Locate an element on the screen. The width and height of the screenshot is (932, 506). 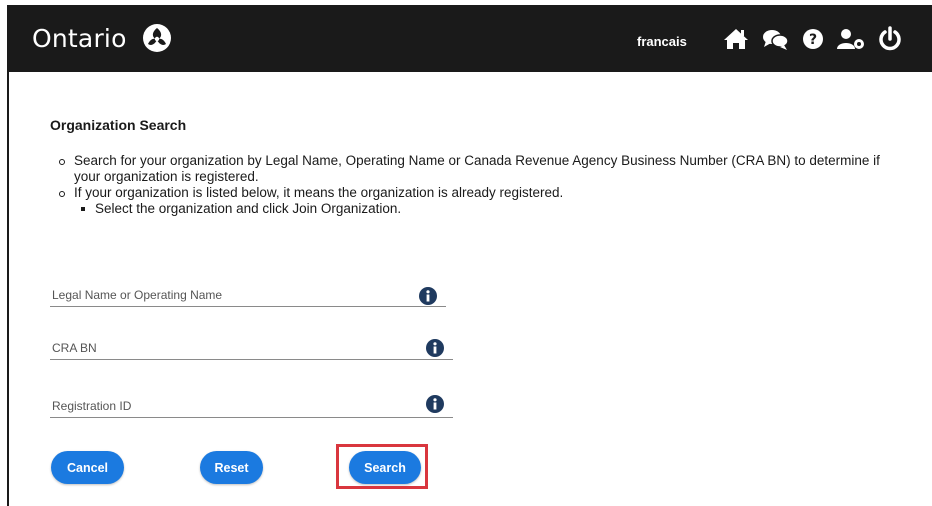
header-bar: Ontario francais ? is located at coordinates (470, 39).